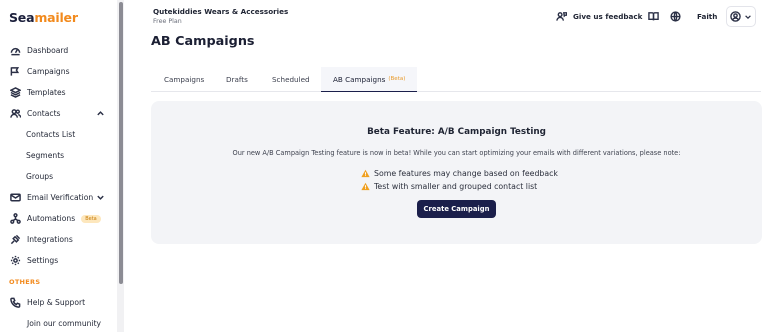 This screenshot has height=334, width=780. I want to click on create-campaign-button: Create Campaign, so click(456, 209).